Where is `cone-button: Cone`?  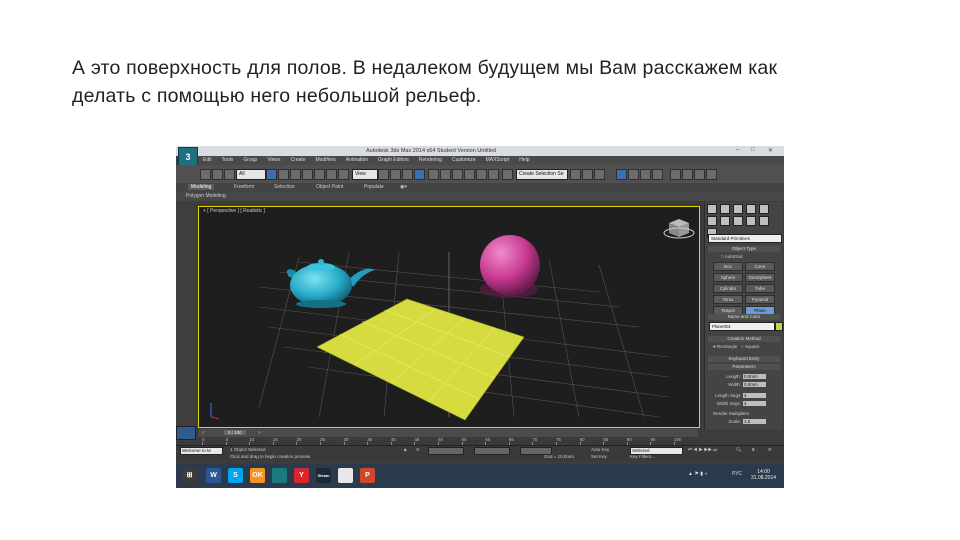 cone-button: Cone is located at coordinates (760, 266).